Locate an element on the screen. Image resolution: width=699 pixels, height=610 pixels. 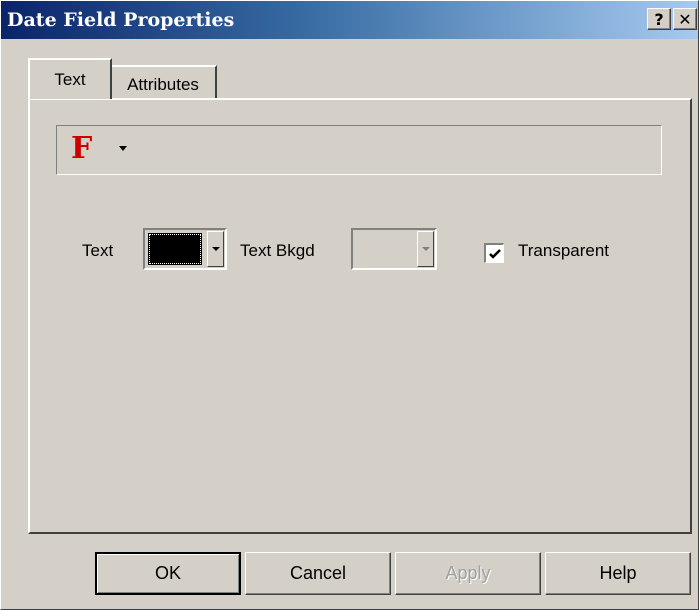
title-bar: Date Field Properties ? ✕ is located at coordinates (349, 20).